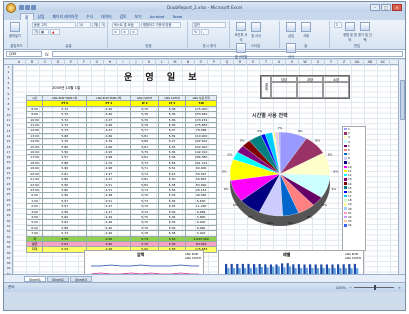  Describe the element at coordinates (11, 8) in the screenshot. I see `office-button` at that location.